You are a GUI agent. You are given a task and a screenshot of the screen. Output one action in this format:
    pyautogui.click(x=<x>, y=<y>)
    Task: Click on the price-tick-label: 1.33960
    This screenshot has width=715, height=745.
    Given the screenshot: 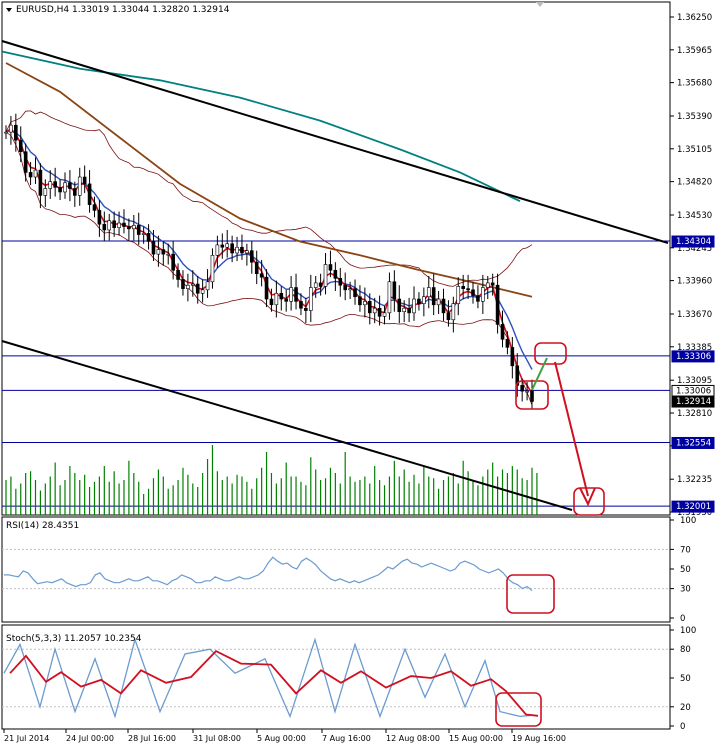 What is the action you would take?
    pyautogui.click(x=694, y=282)
    